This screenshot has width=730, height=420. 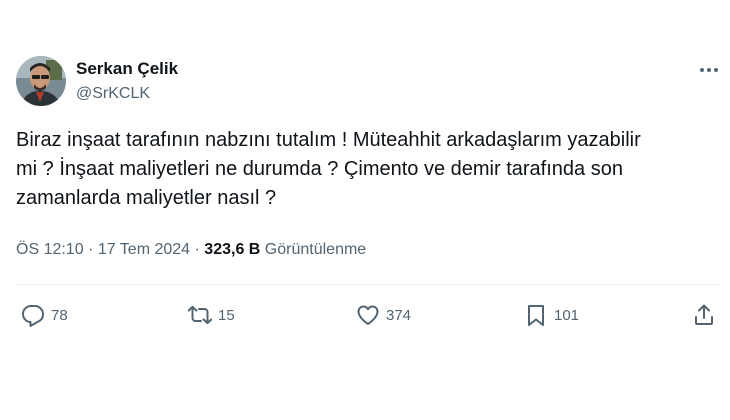 What do you see at coordinates (399, 315) in the screenshot?
I see `like-count: 374` at bounding box center [399, 315].